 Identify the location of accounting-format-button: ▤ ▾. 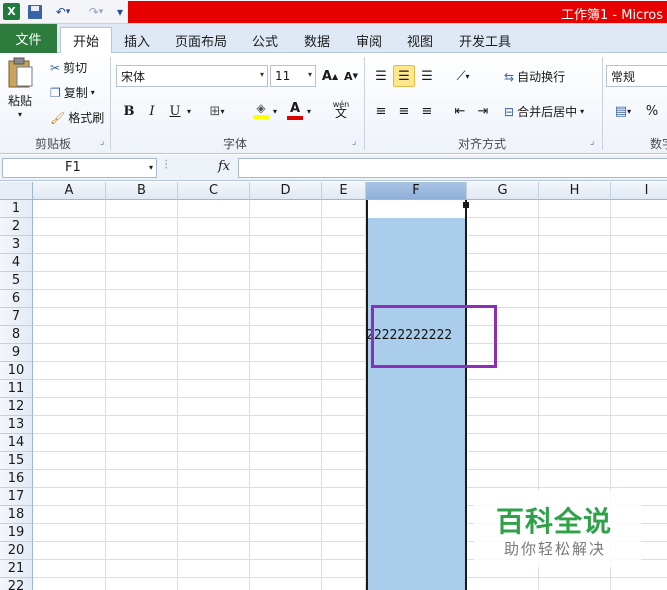
(623, 111).